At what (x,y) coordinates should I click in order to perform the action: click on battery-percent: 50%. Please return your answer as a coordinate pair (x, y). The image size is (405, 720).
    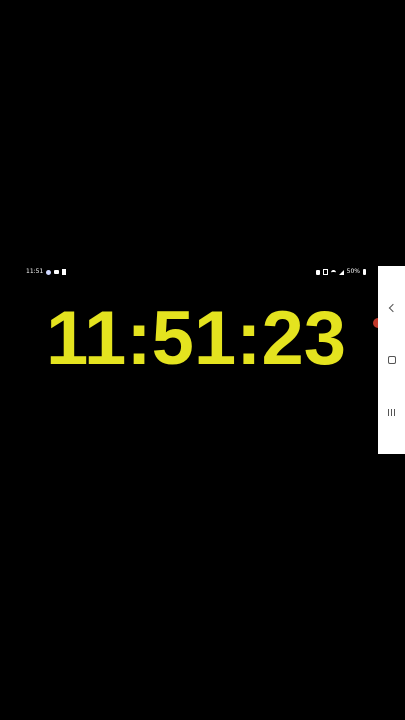
    Looking at the image, I should click on (353, 271).